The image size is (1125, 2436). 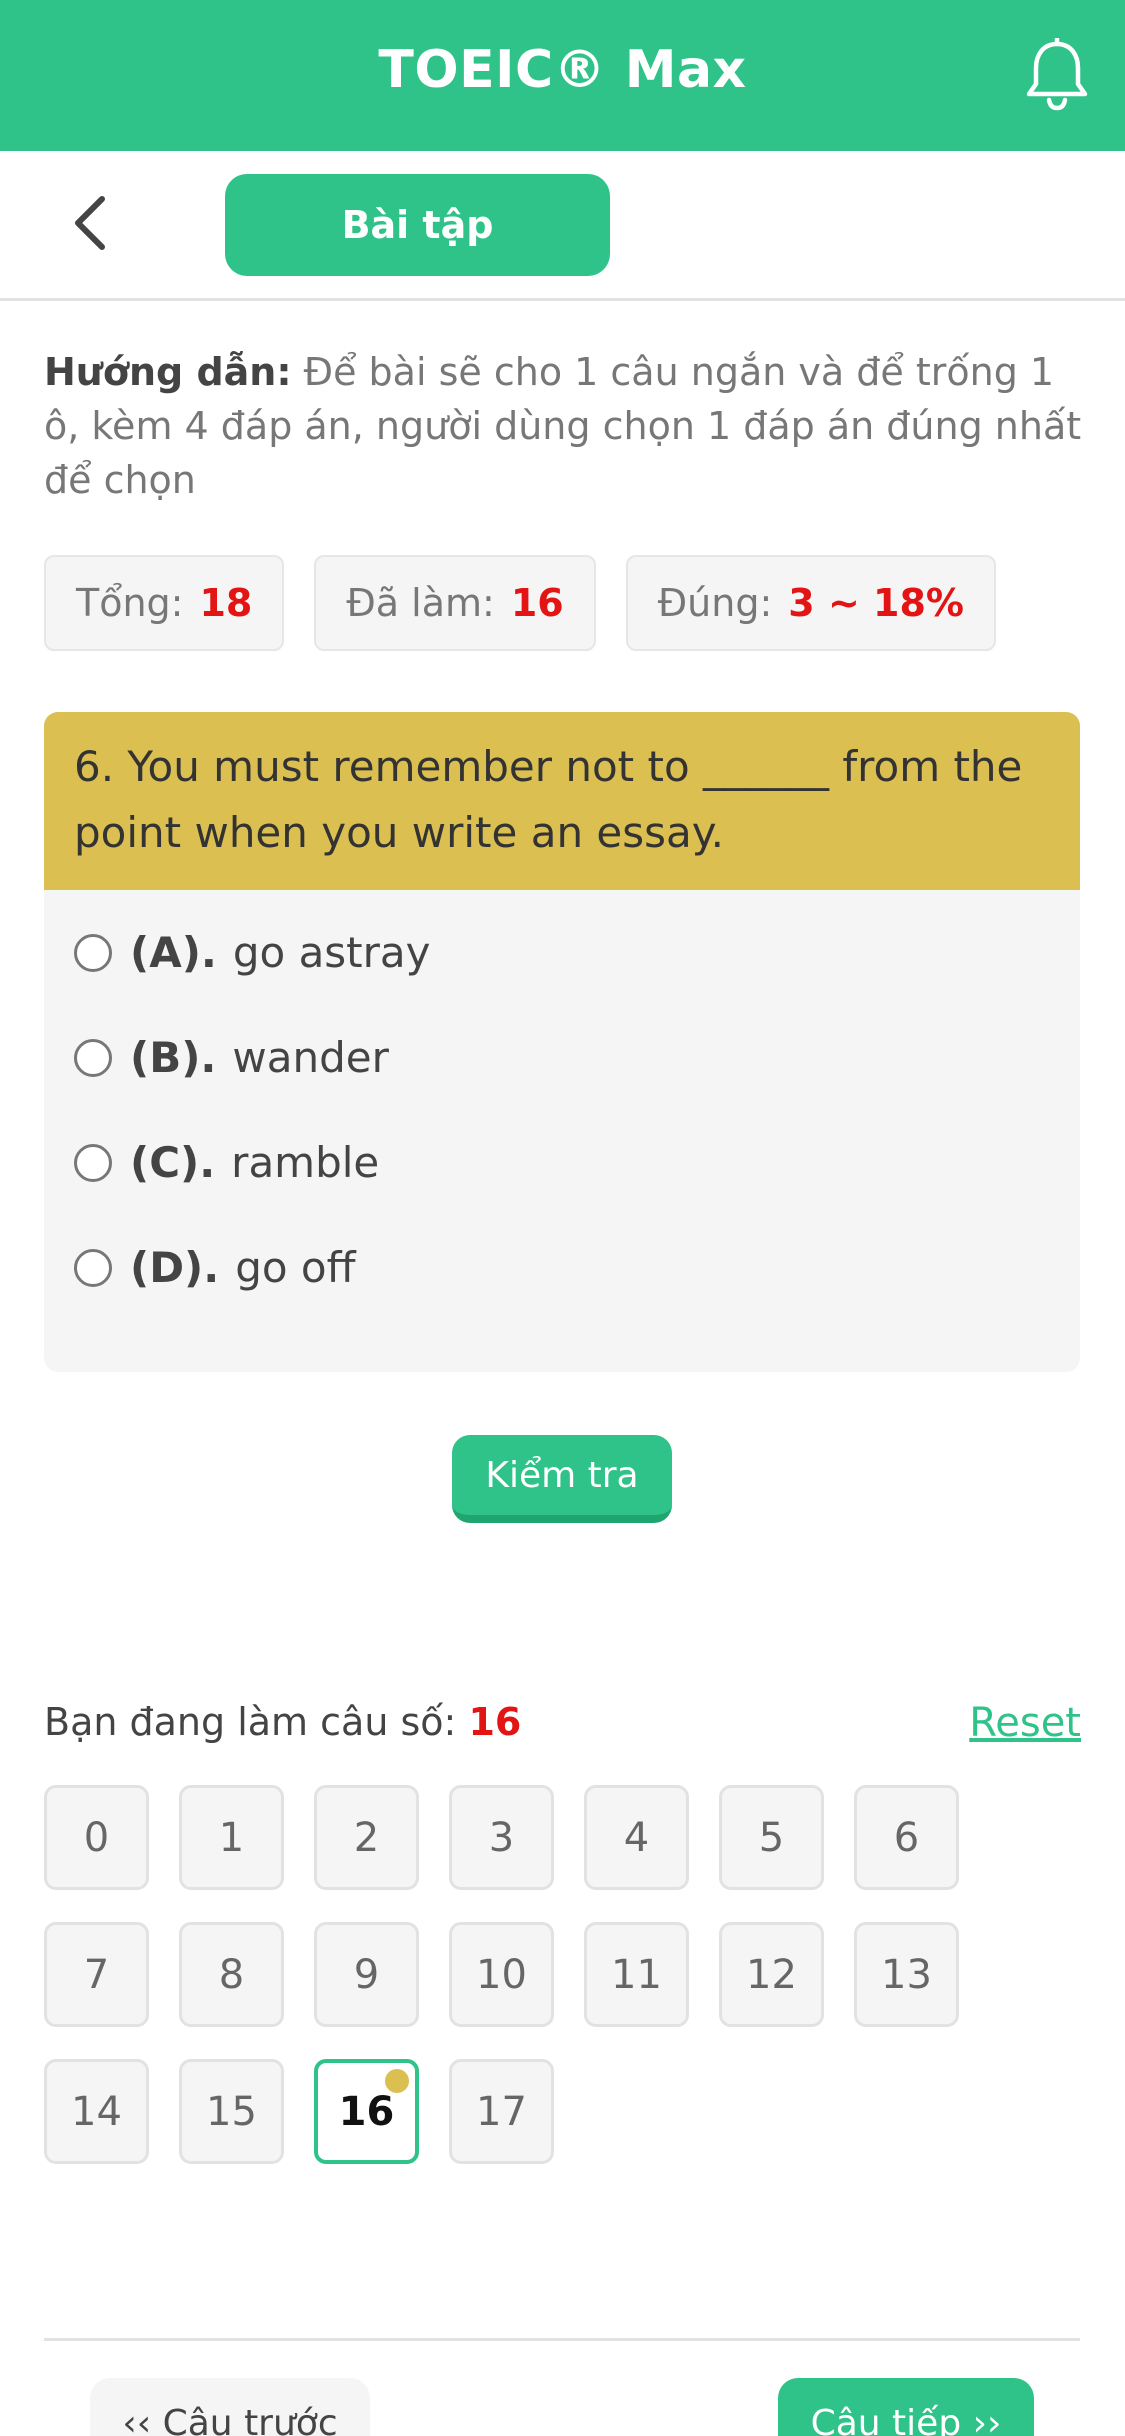 I want to click on option-text: go astray, so click(x=331, y=952).